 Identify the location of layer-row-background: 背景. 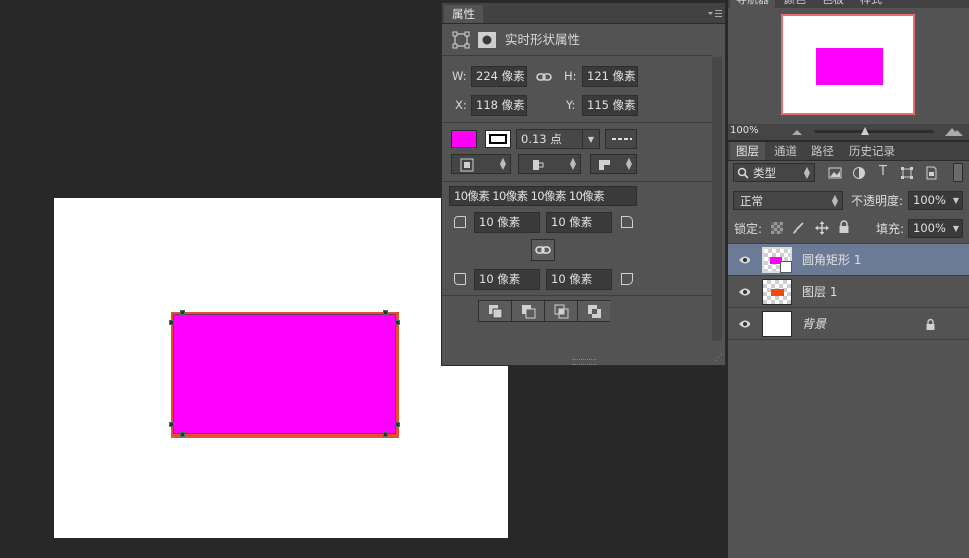
(848, 324).